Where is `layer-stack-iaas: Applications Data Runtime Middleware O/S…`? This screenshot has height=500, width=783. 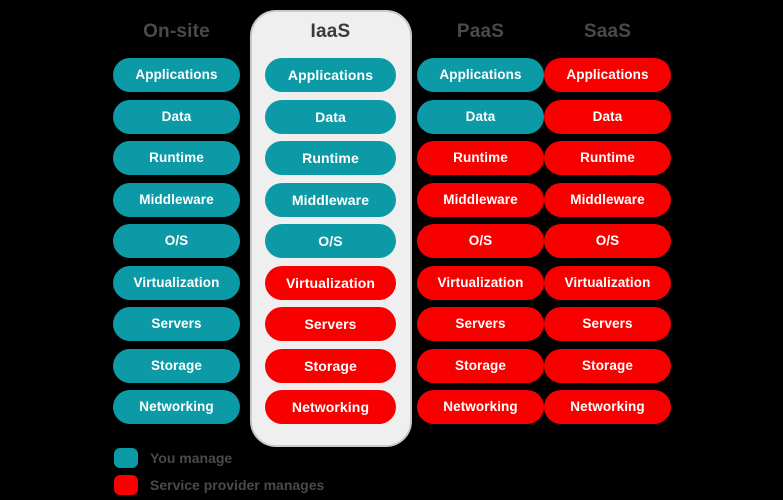
layer-stack-iaas: Applications Data Runtime Middleware O/S… is located at coordinates (330, 245).